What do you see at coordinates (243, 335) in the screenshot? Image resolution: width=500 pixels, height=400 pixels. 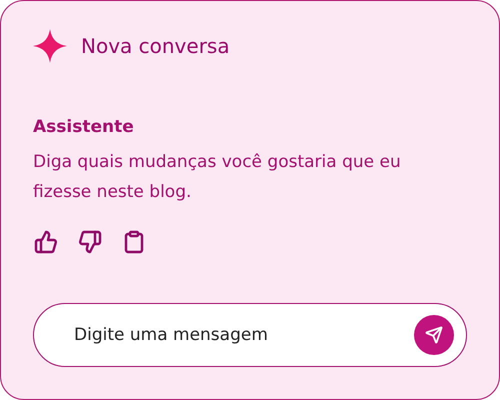 I see `message-input: Digite uma mensagem` at bounding box center [243, 335].